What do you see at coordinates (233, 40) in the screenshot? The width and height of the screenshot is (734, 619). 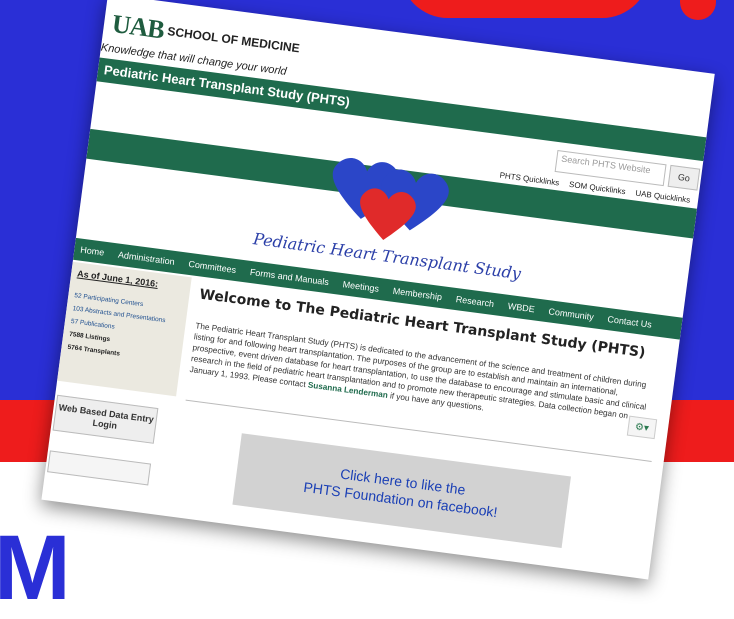 I see `logo-school-text: SCHOOL OF MEDICINE` at bounding box center [233, 40].